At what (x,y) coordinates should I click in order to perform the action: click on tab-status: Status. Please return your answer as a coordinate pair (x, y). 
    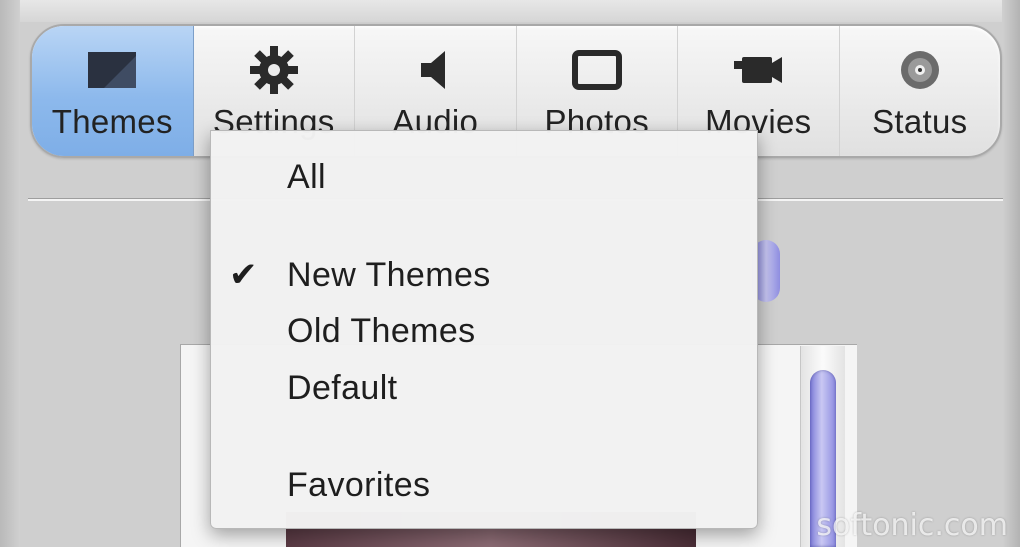
    Looking at the image, I should click on (920, 91).